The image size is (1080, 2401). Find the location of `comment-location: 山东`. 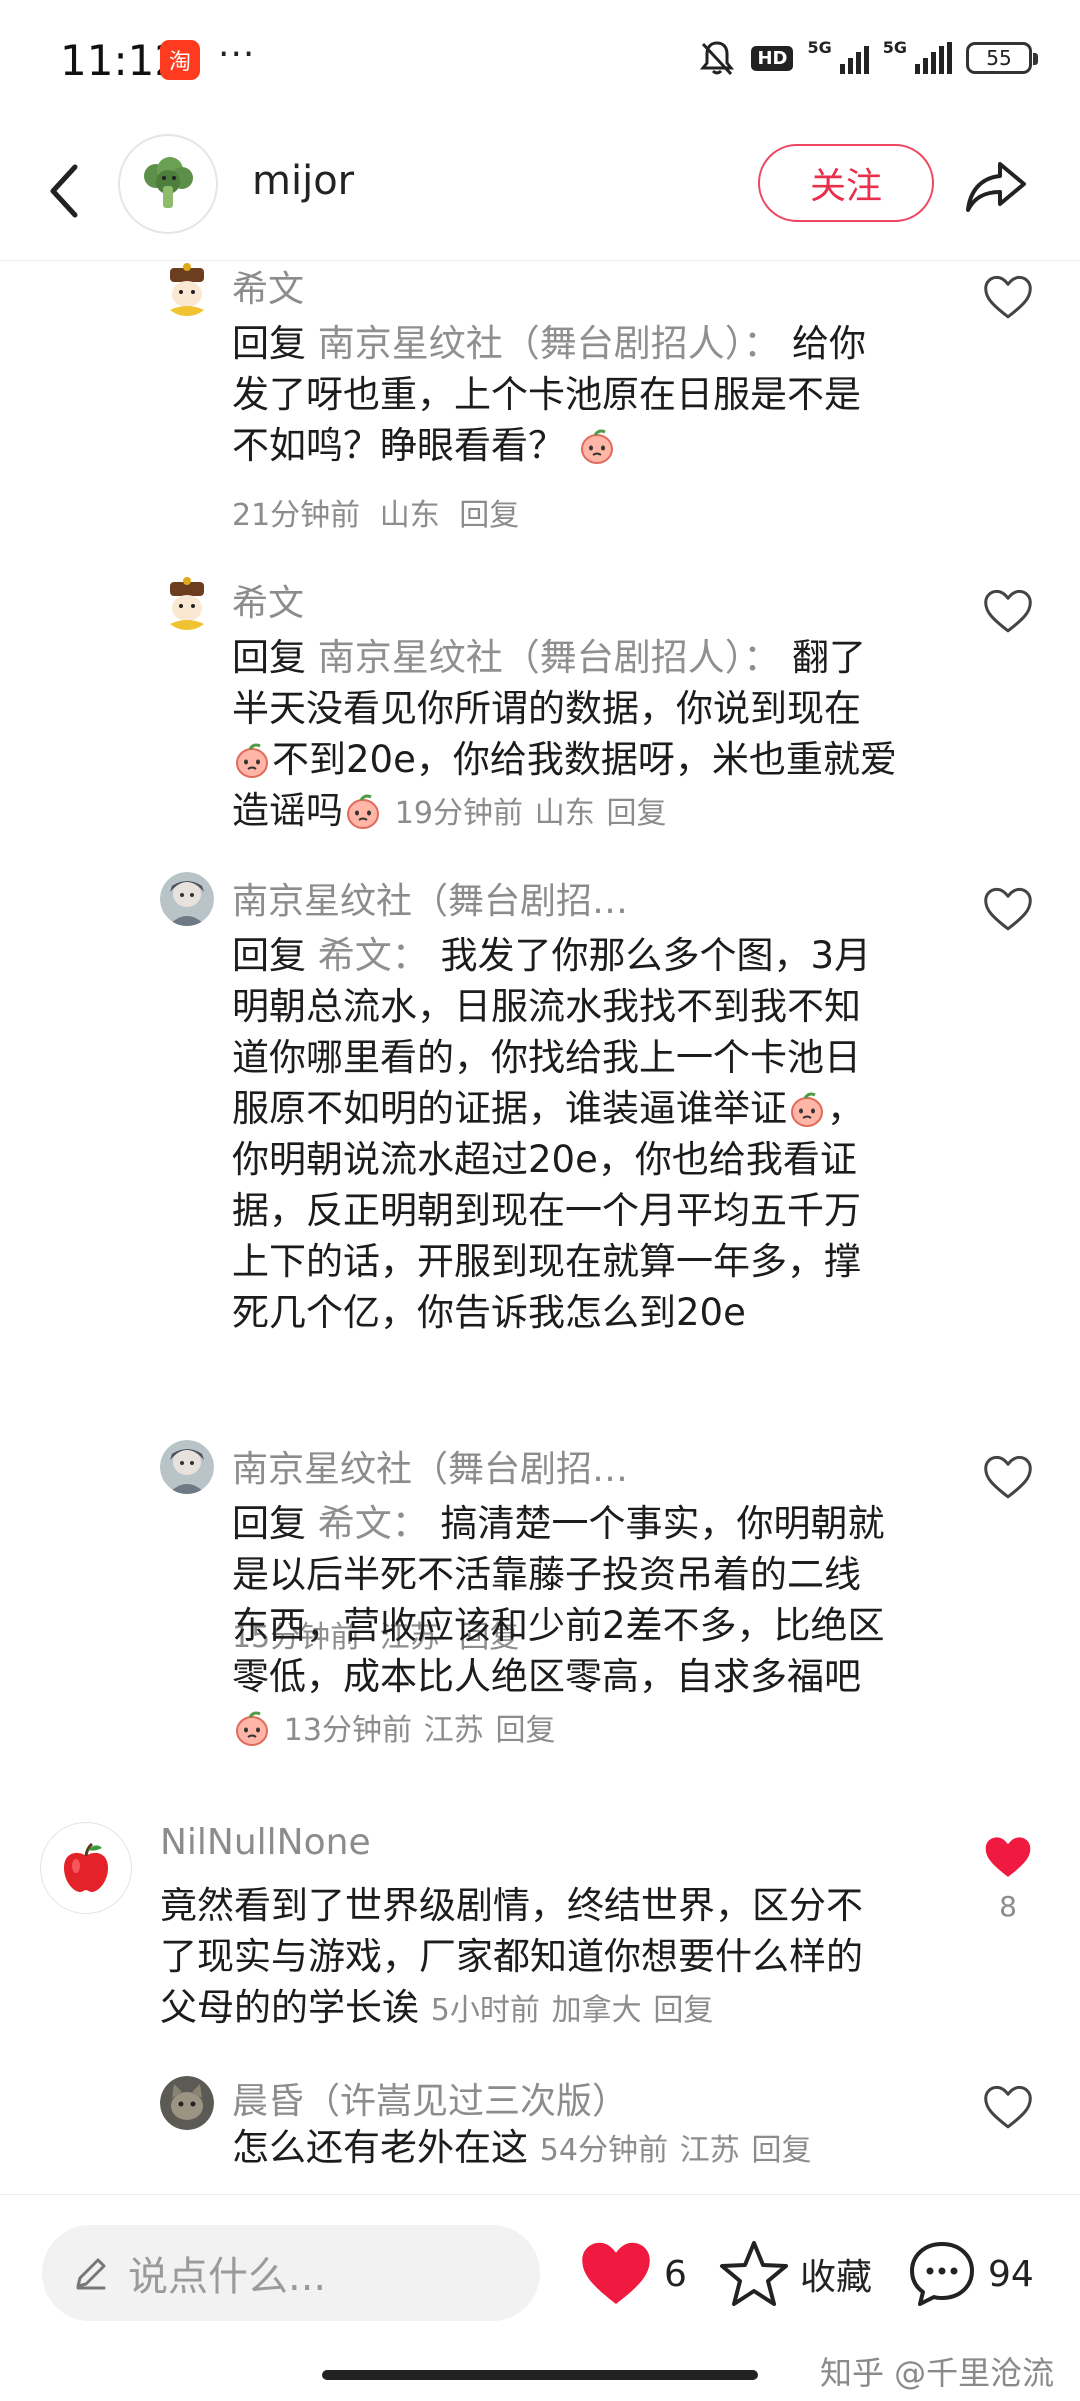

comment-location: 山东 is located at coordinates (409, 515).